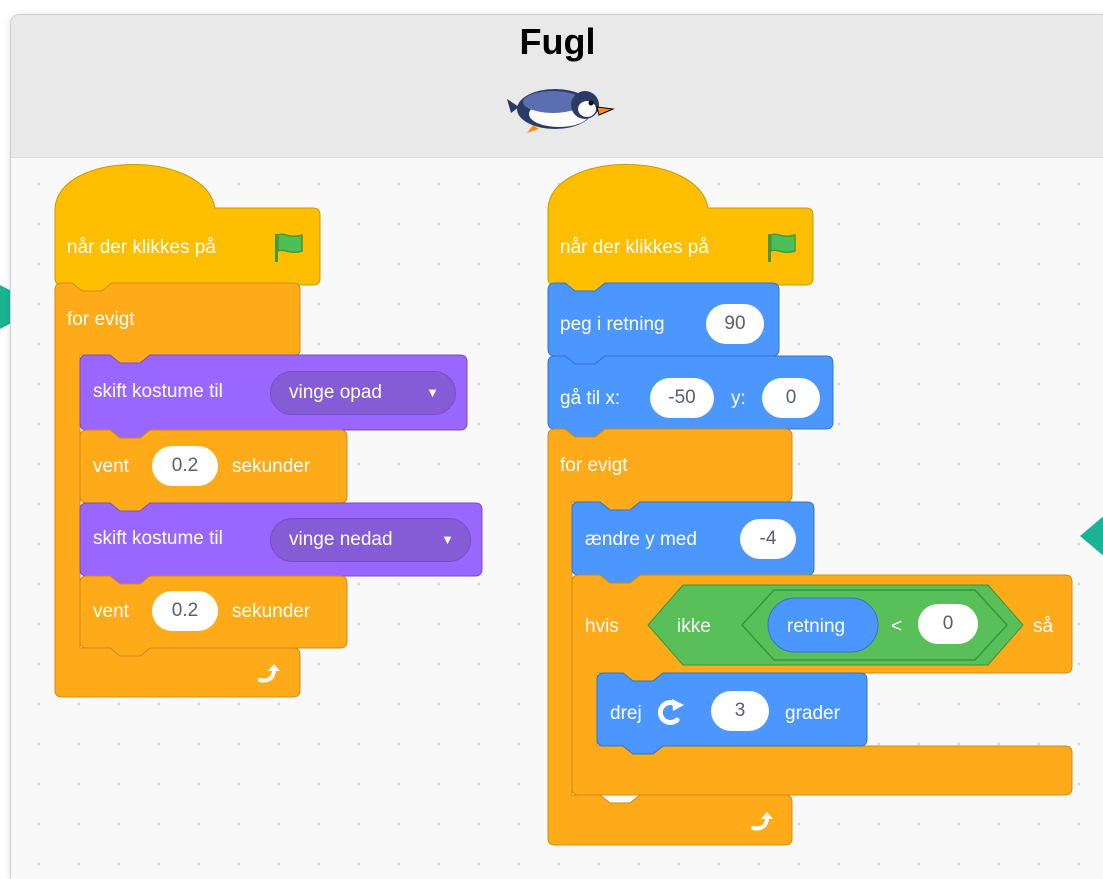 The height and width of the screenshot is (879, 1103). I want to click on s2-change-y-input: -4, so click(768, 539).